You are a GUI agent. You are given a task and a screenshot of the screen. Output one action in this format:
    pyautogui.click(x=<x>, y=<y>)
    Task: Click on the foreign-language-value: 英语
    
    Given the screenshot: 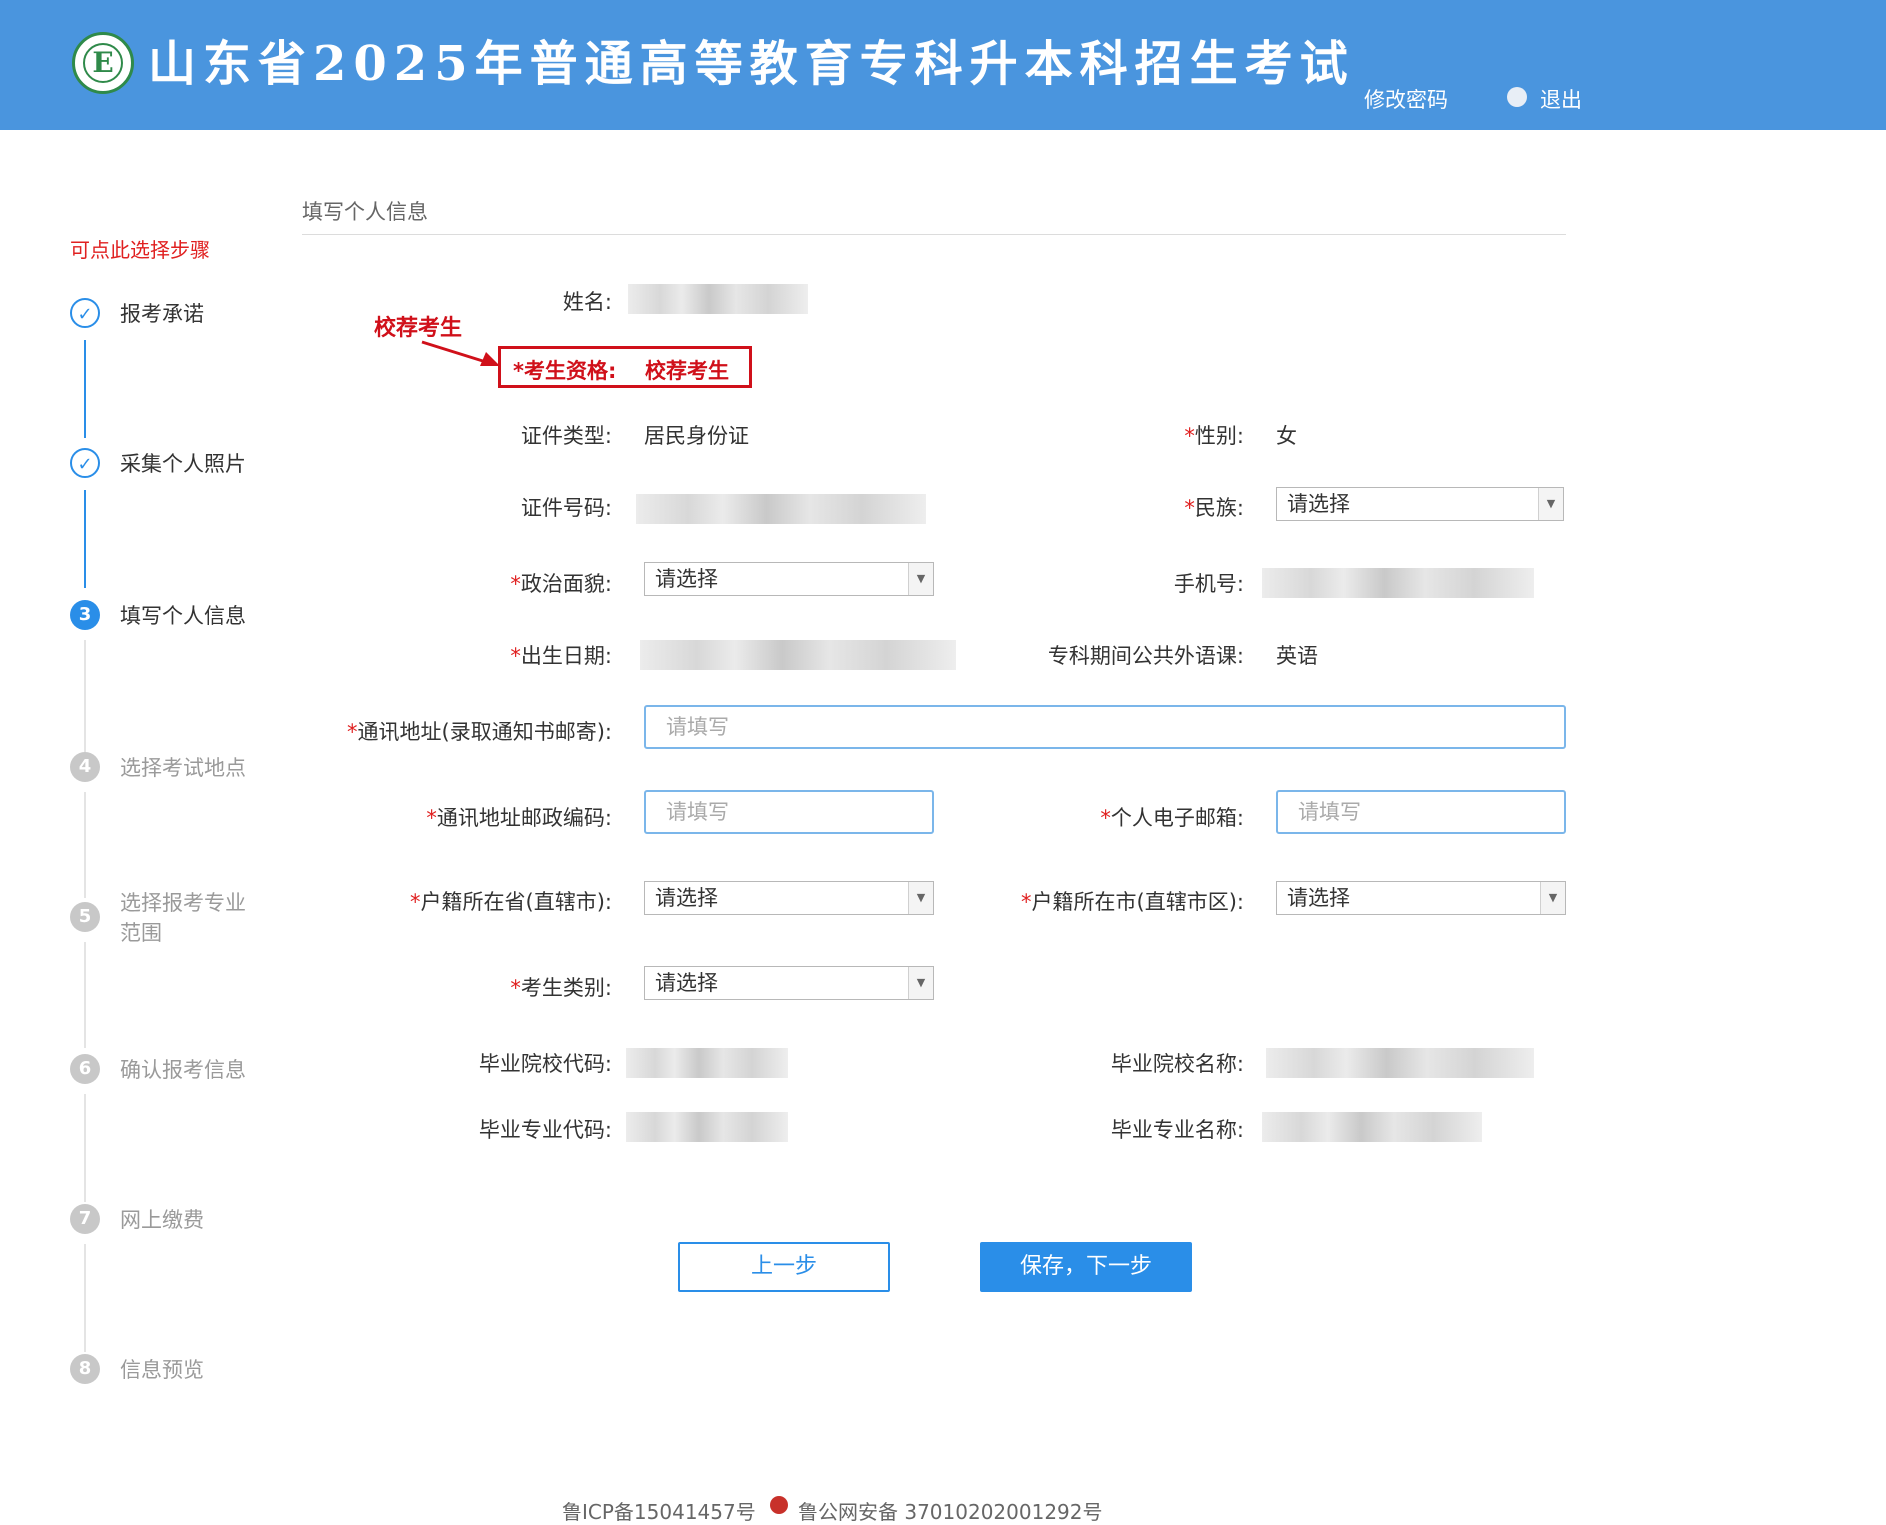 What is the action you would take?
    pyautogui.click(x=1297, y=656)
    